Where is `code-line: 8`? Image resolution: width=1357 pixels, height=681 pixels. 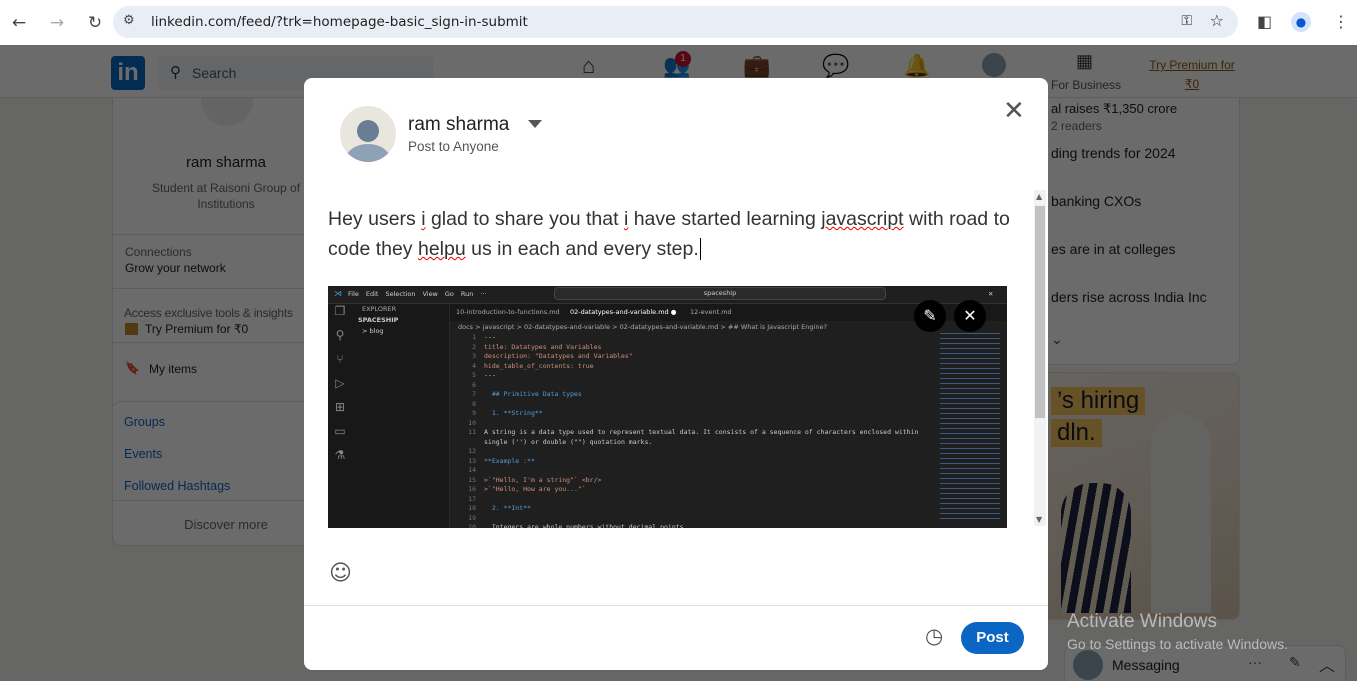 code-line: 8 is located at coordinates (474, 403).